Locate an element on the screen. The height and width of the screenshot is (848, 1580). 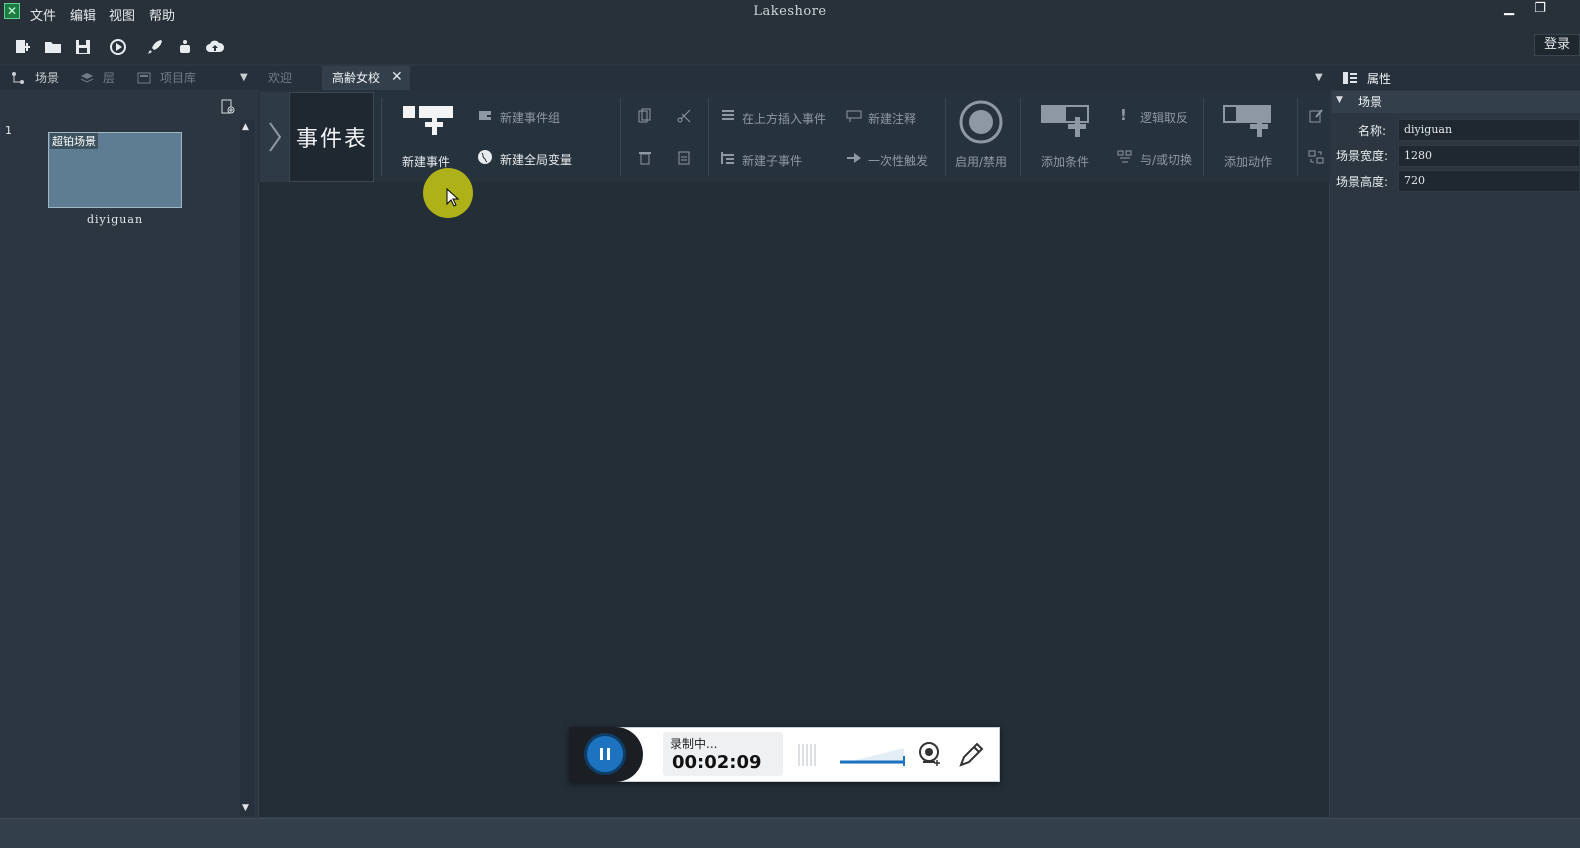
logic-invert-button: 逻辑取反 is located at coordinates (1164, 117).